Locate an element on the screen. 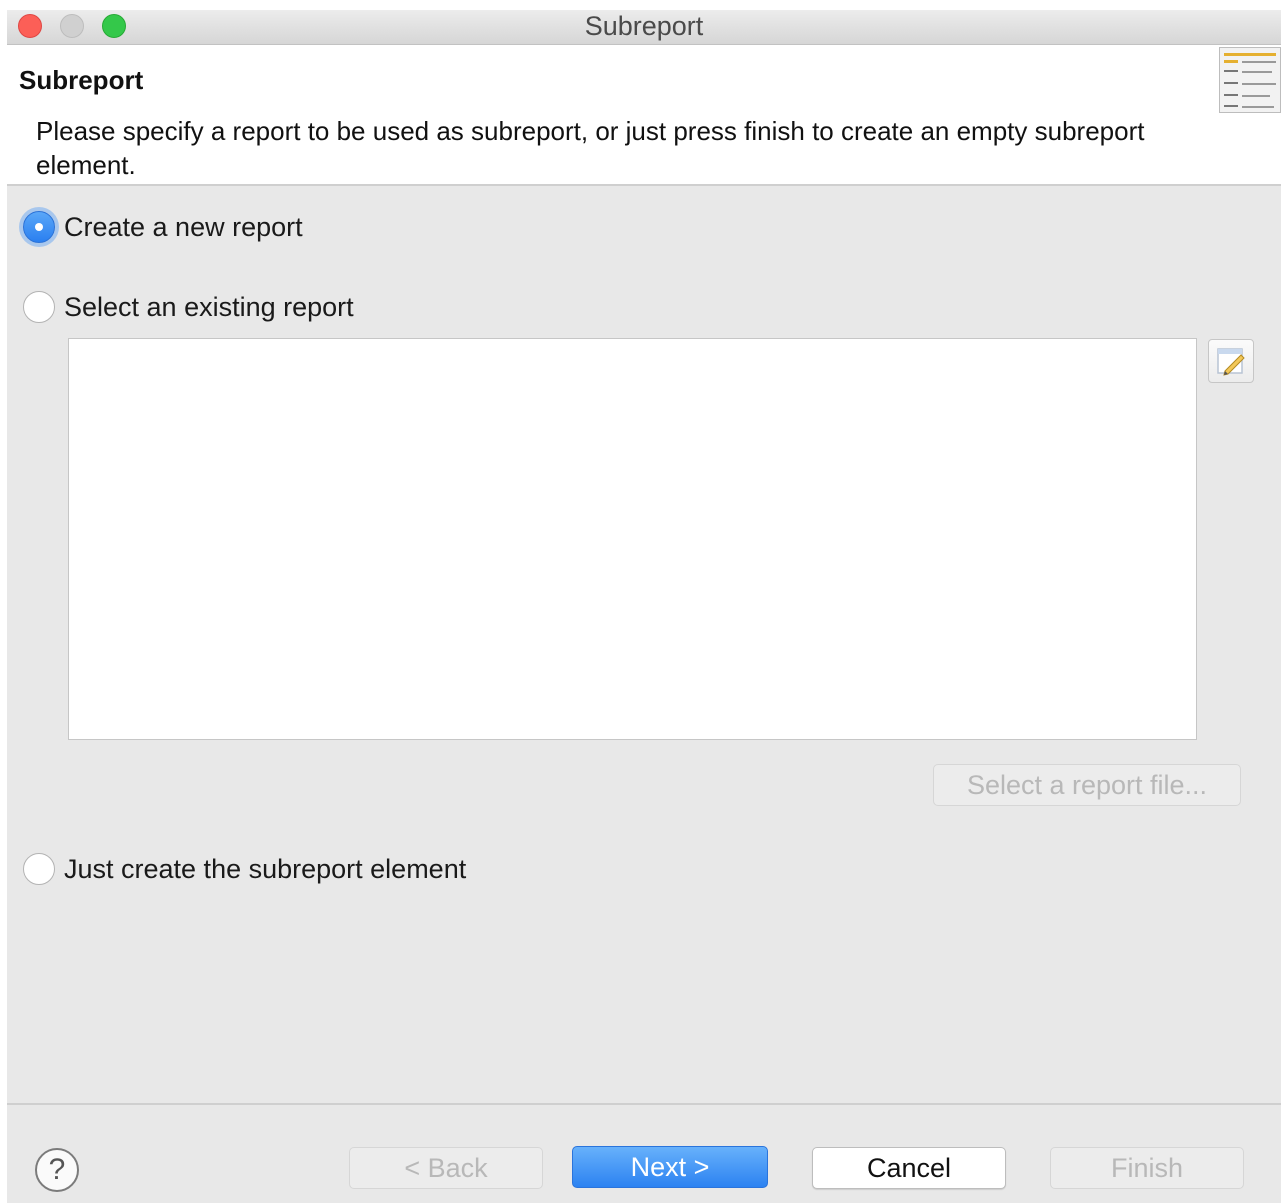 This screenshot has width=1281, height=1203. page-title: Subreport is located at coordinates (81, 80).